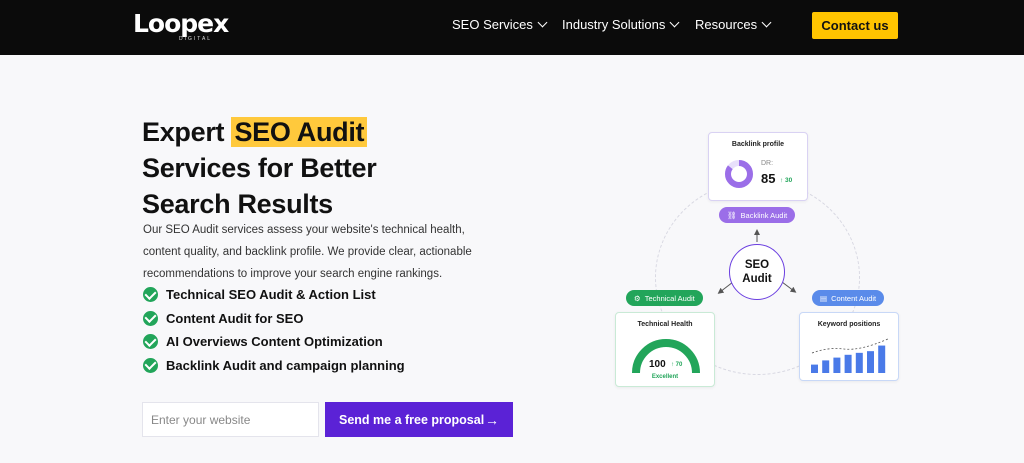  I want to click on feature-item: Content Audit for SEO, so click(274, 319).